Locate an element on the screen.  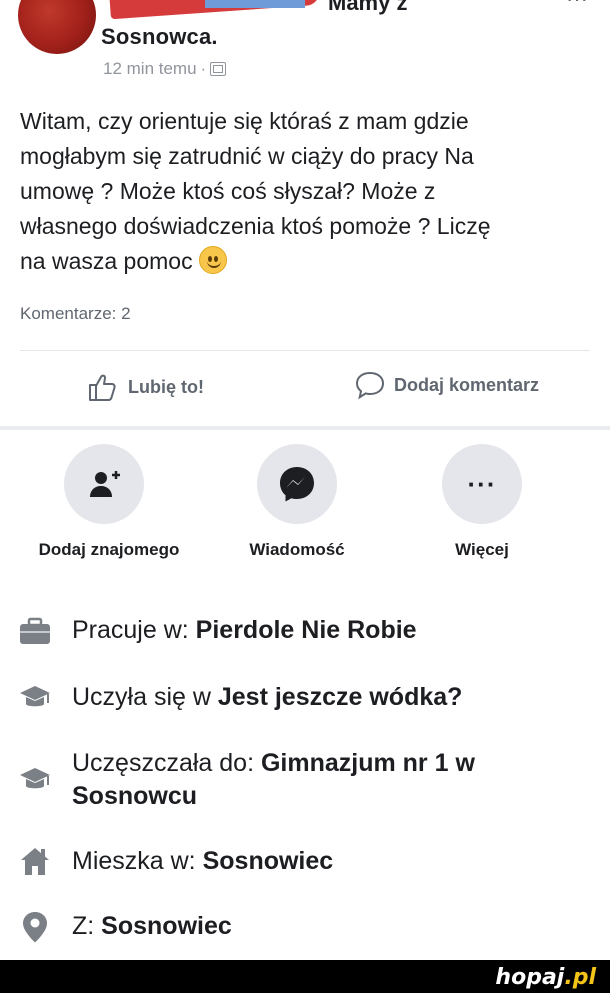
group-name-tail: Mamy z is located at coordinates (367, 8).